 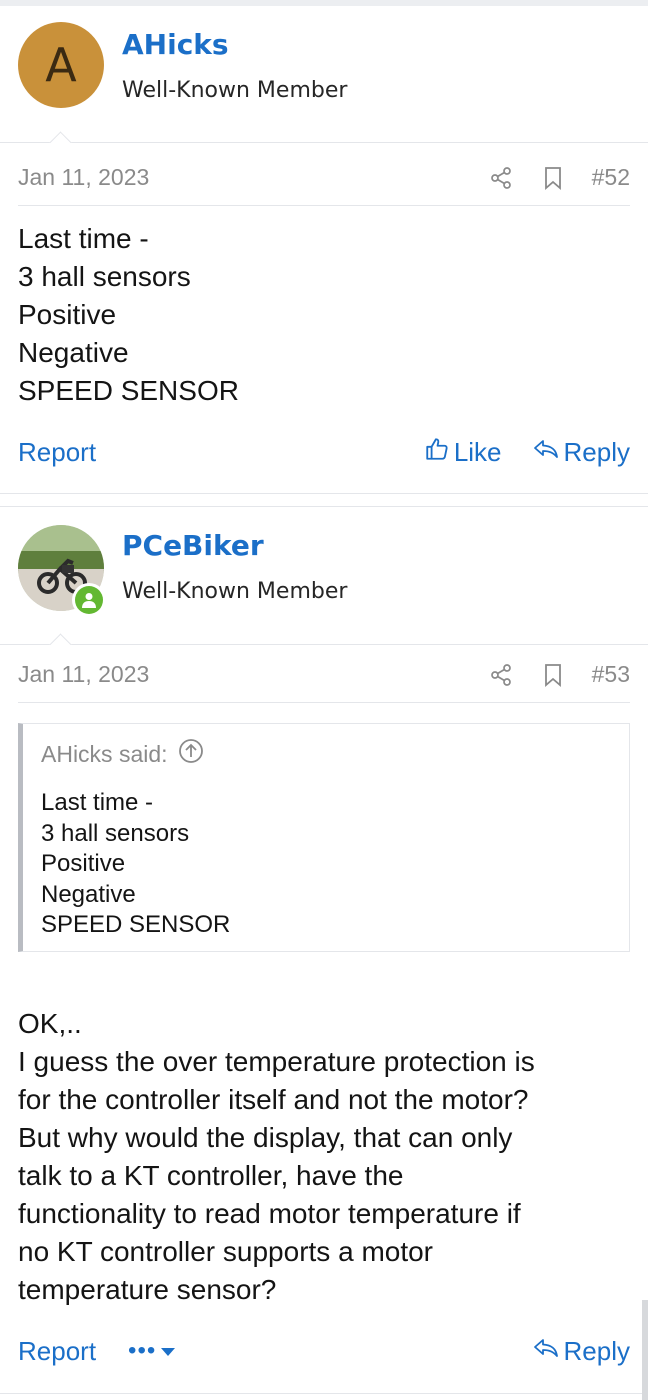 What do you see at coordinates (88, 894) in the screenshot?
I see `quote-line: Negative` at bounding box center [88, 894].